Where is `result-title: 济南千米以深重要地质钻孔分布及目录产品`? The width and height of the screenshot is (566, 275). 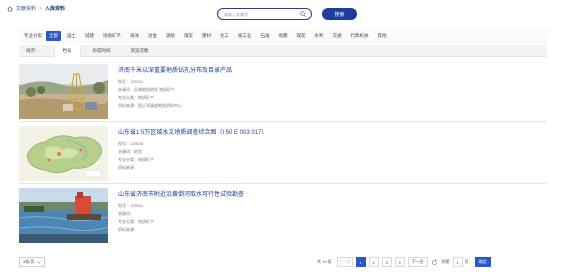
result-title: 济南千米以深重要地质钻孔分布及目录产品 is located at coordinates (175, 69).